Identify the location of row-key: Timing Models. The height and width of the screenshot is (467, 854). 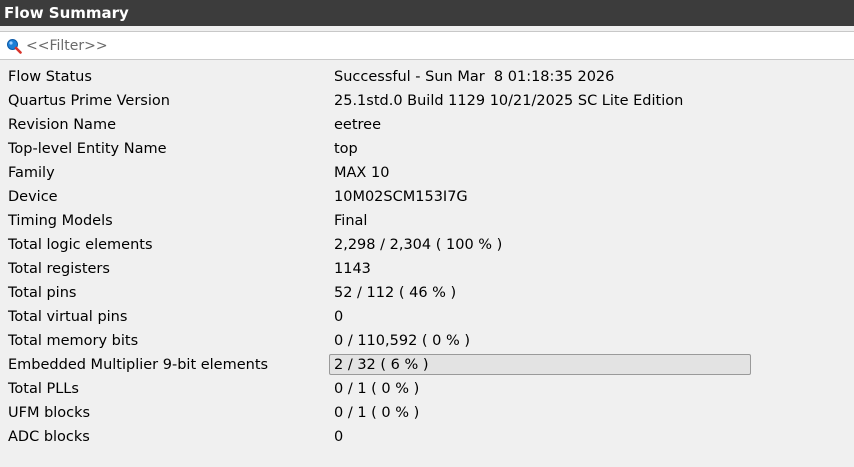
(60, 221).